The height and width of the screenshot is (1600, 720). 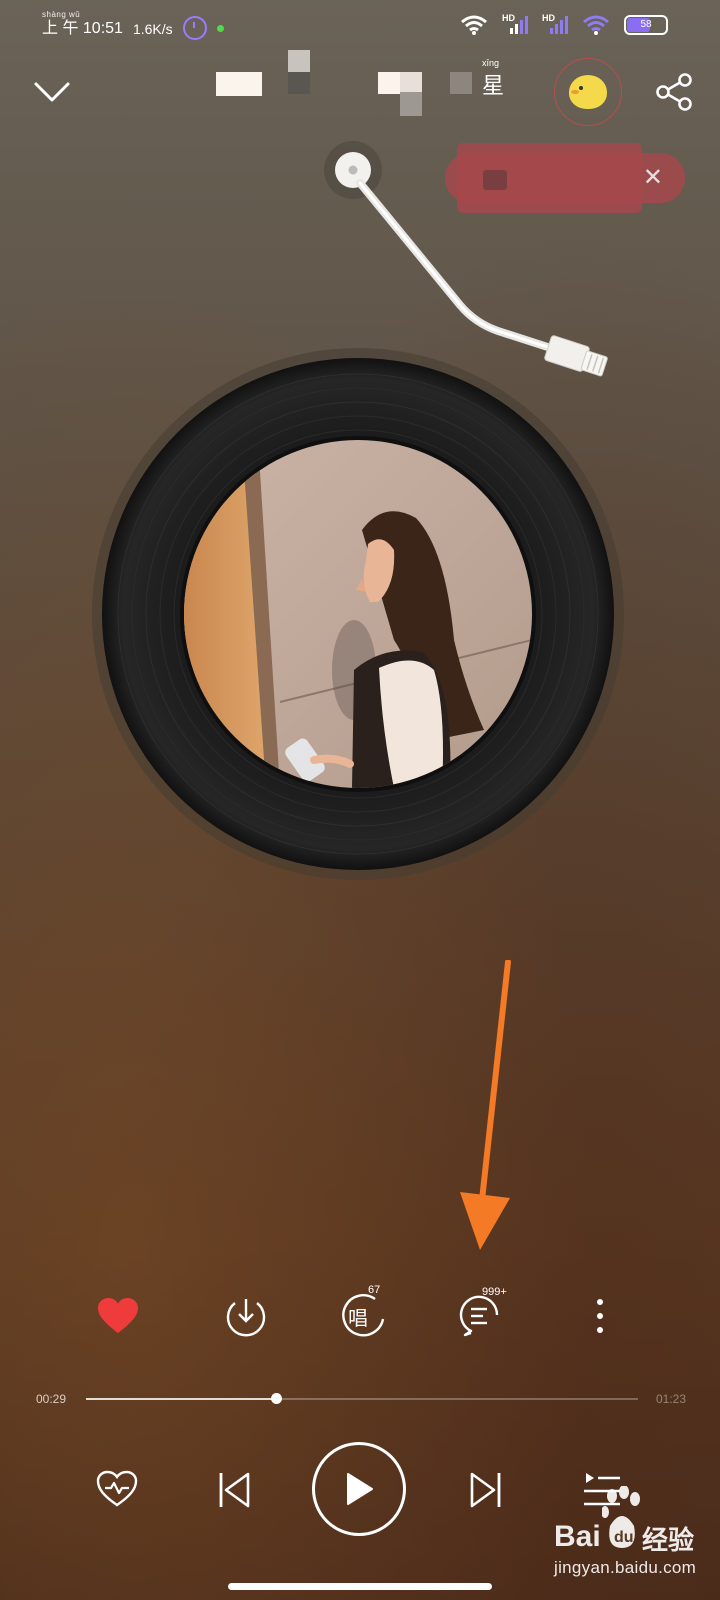 What do you see at coordinates (152, 29) in the screenshot?
I see `network-speed: 1.6K/s` at bounding box center [152, 29].